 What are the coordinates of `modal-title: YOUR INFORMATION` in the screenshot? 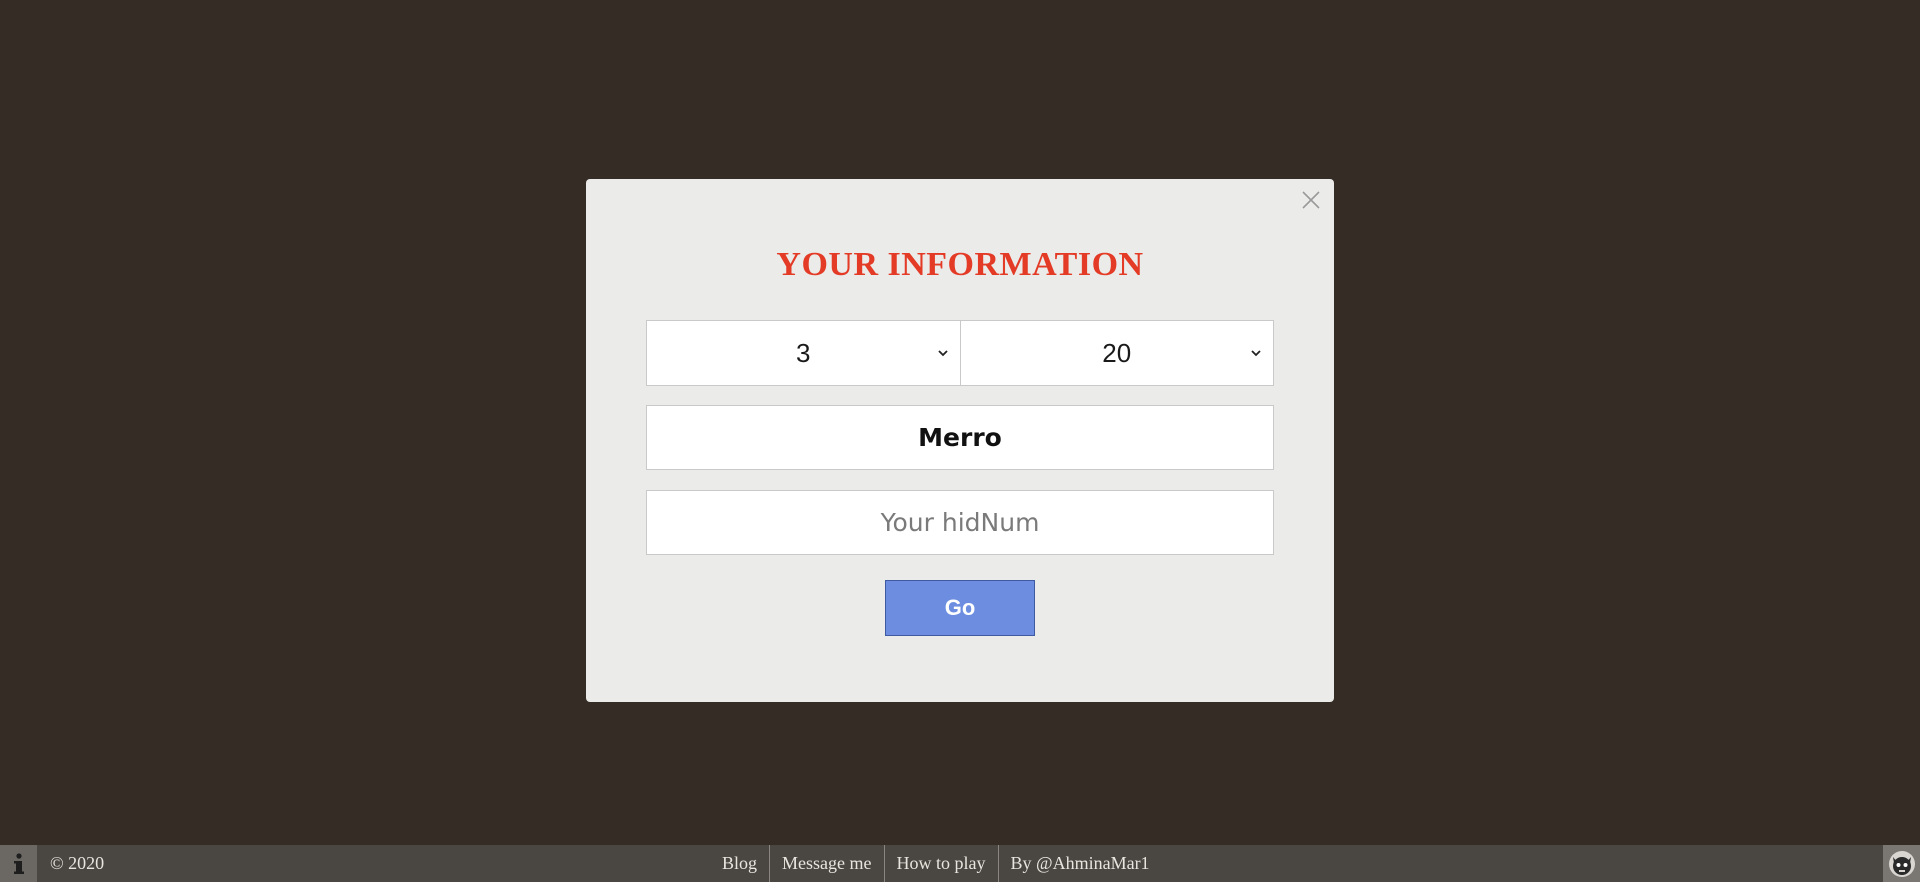 It's located at (960, 264).